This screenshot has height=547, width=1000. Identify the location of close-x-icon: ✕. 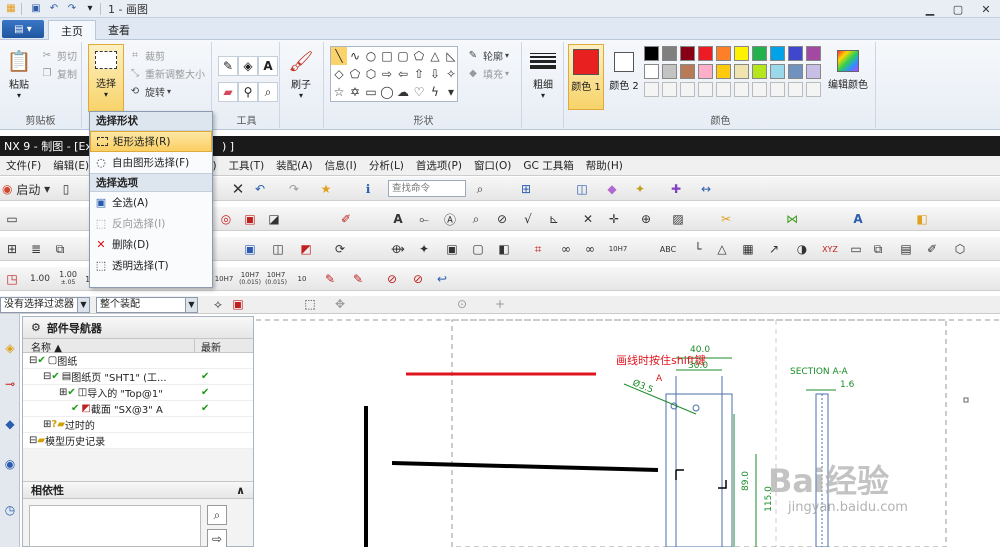
(238, 189).